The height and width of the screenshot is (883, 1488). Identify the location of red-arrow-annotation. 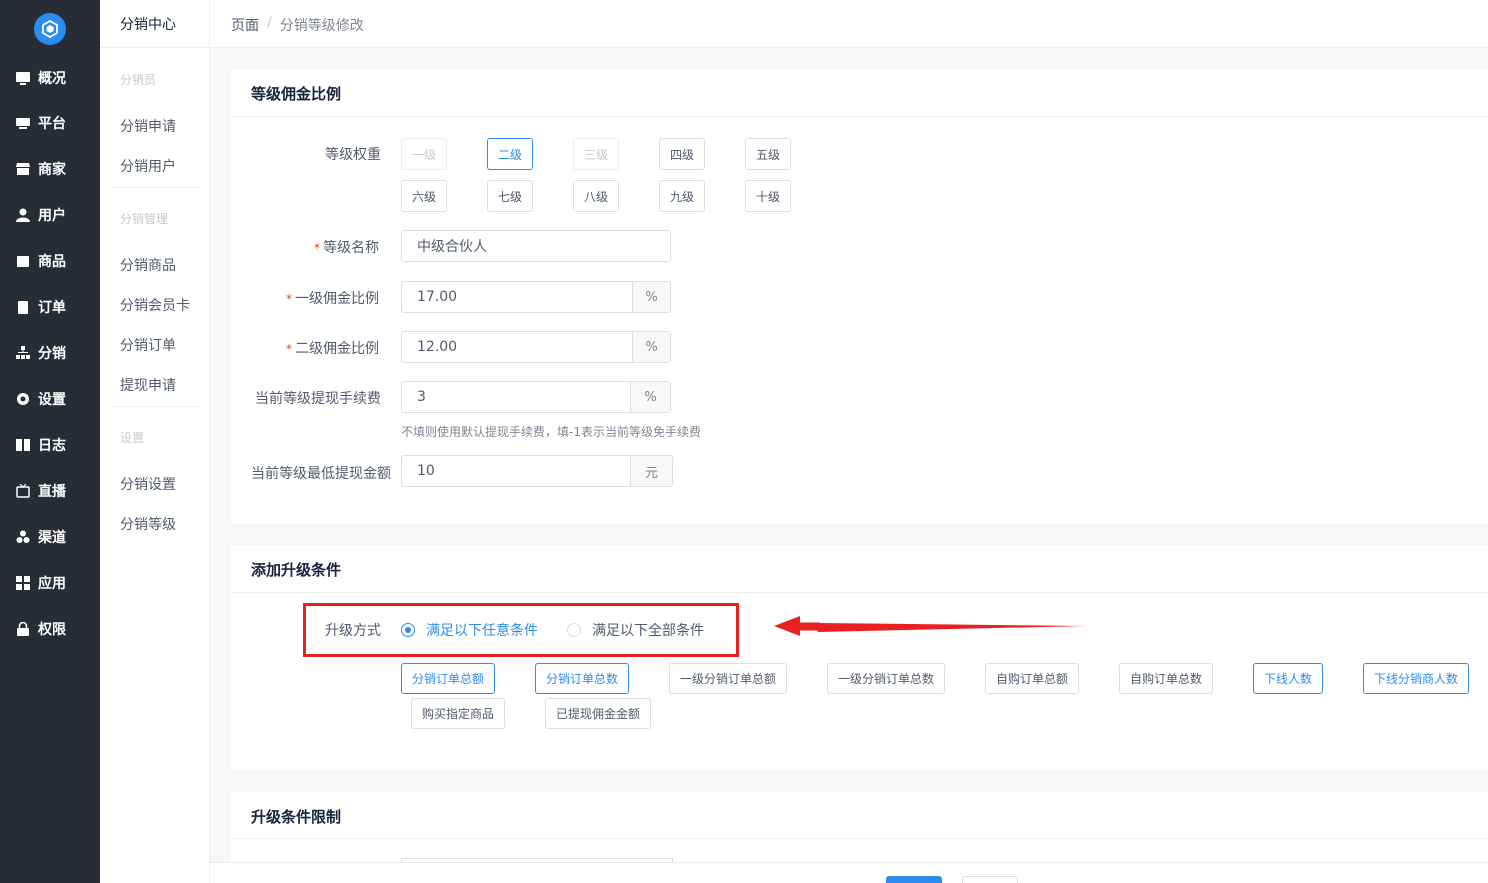
(930, 626).